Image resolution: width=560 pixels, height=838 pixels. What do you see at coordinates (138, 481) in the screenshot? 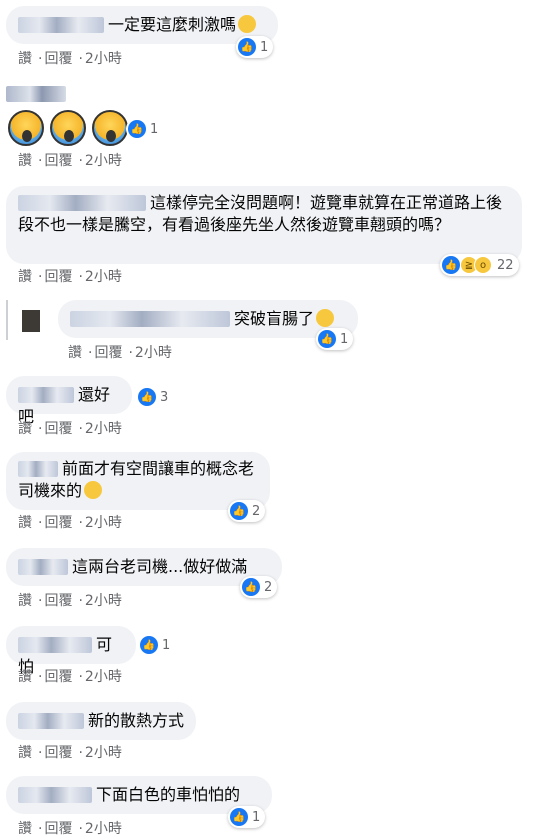
I see `comment-bubble: 前面才有空間讓車的概念老司機來的` at bounding box center [138, 481].